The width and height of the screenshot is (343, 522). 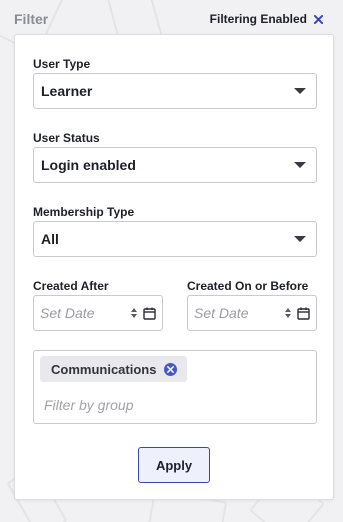 What do you see at coordinates (171, 369) in the screenshot?
I see `remove-chip-icon` at bounding box center [171, 369].